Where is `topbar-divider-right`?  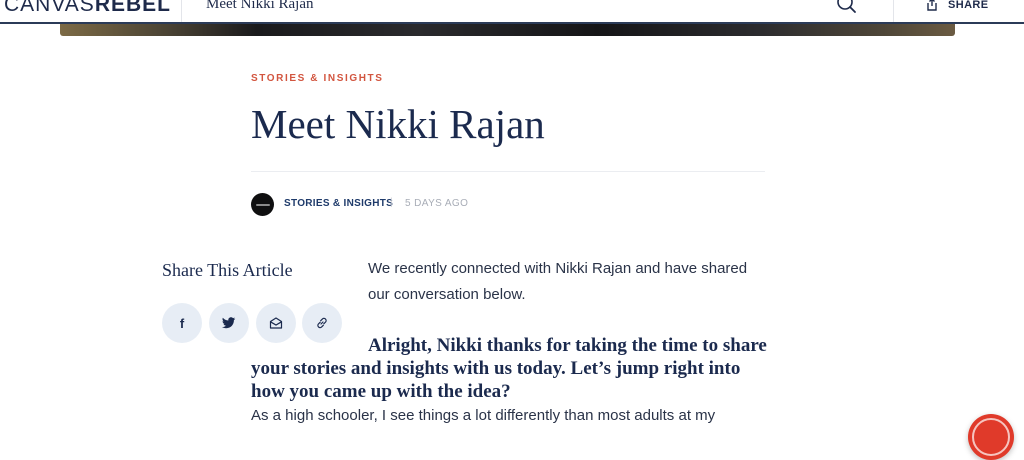 topbar-divider-right is located at coordinates (893, 11).